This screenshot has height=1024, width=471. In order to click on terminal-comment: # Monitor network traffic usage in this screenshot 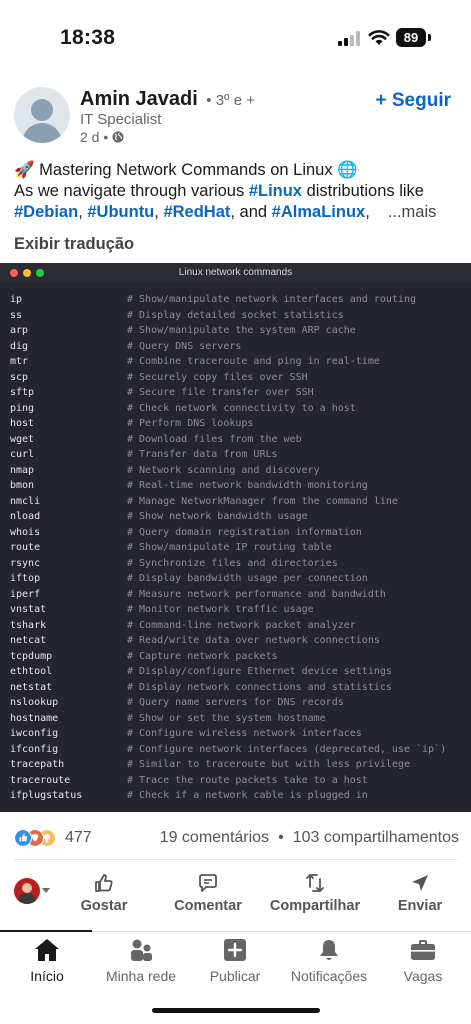, I will do `click(220, 609)`.